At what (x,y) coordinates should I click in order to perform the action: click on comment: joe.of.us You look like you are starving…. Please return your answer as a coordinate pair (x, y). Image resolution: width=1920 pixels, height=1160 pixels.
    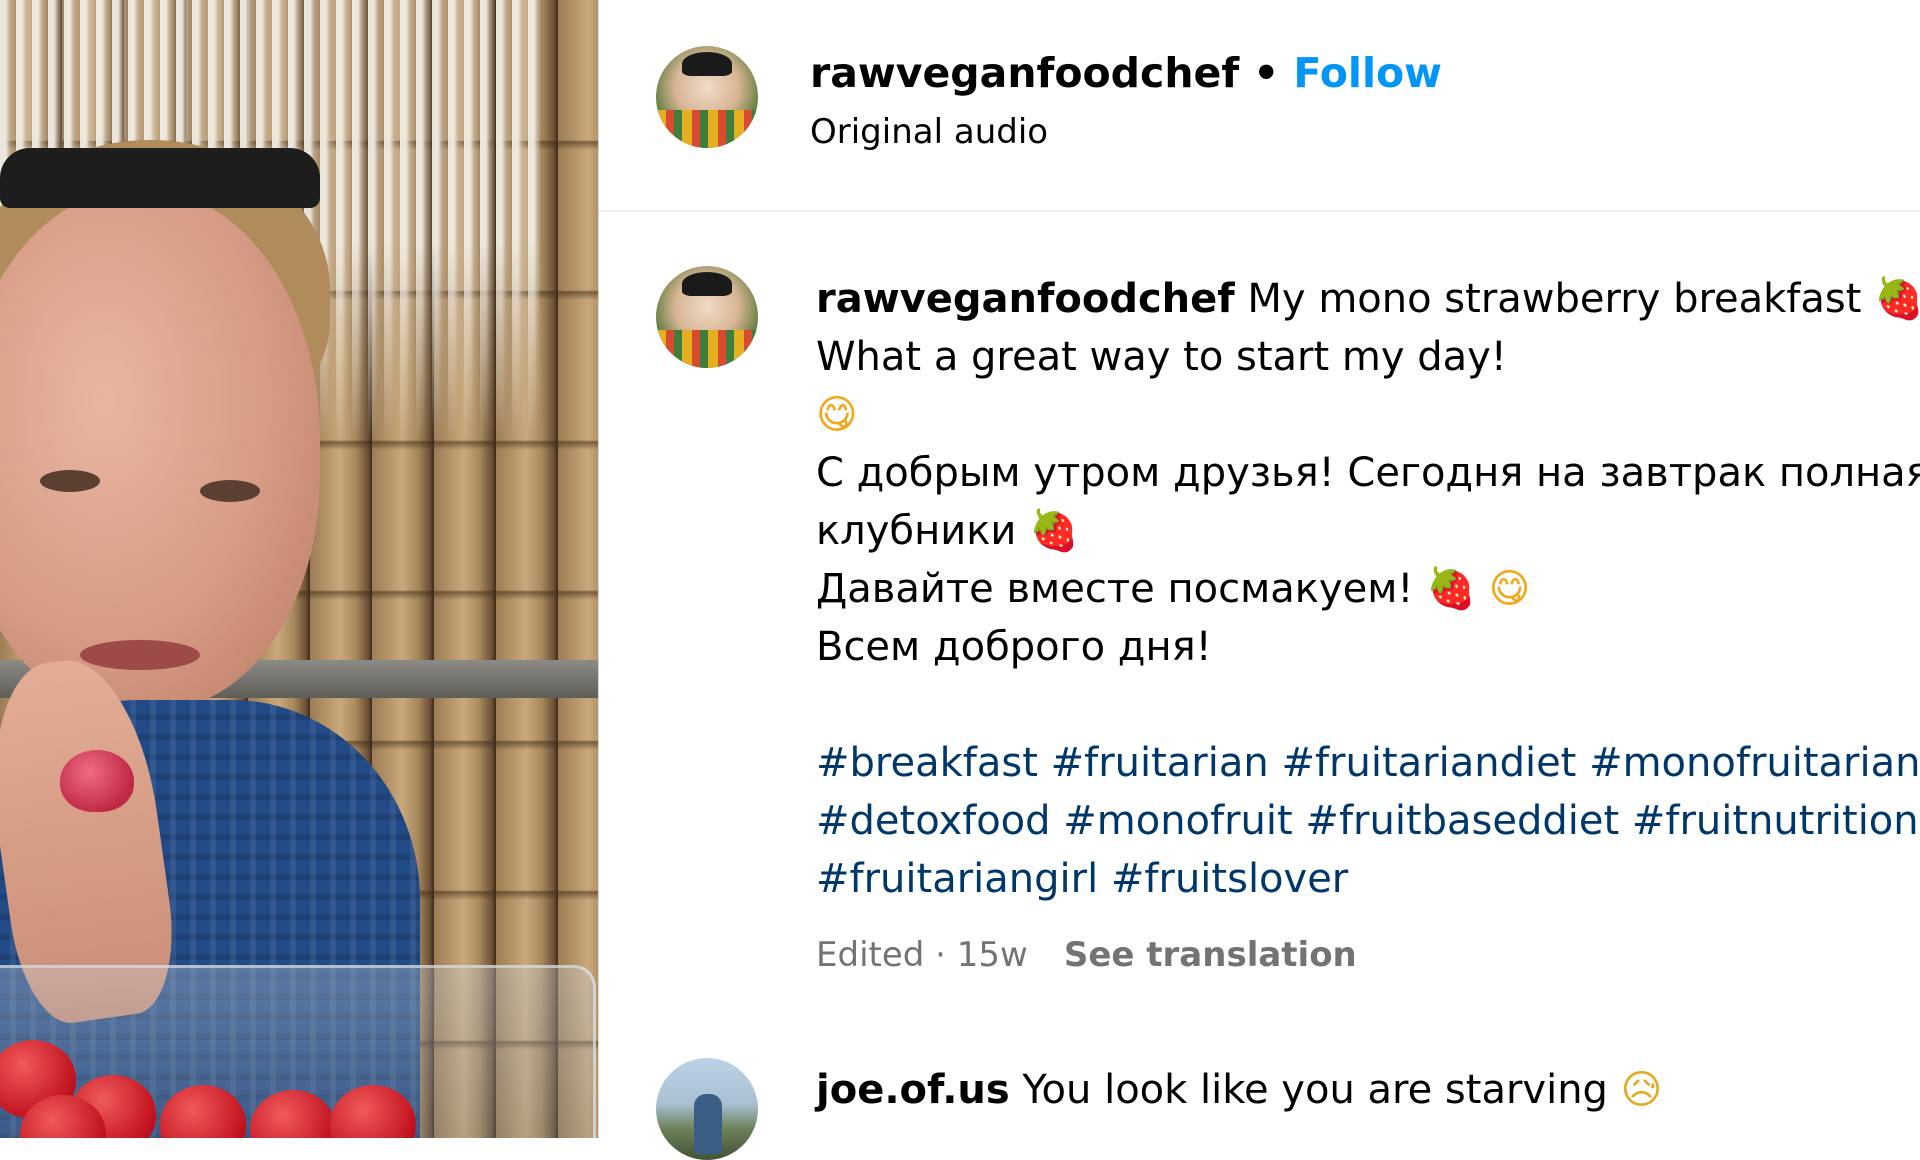
    Looking at the image, I should click on (1239, 1090).